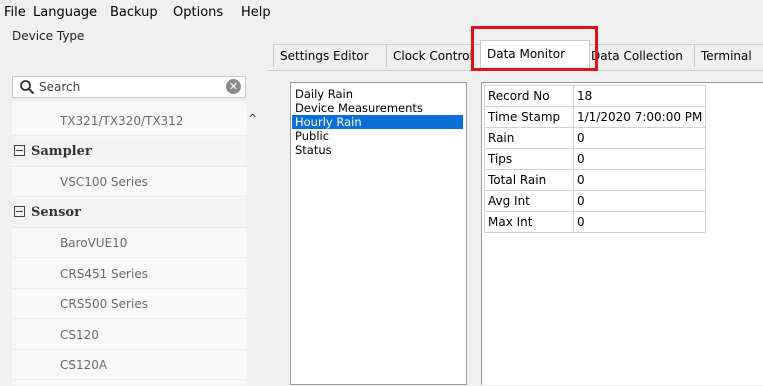  What do you see at coordinates (134, 12) in the screenshot?
I see `menu-backup: Backup` at bounding box center [134, 12].